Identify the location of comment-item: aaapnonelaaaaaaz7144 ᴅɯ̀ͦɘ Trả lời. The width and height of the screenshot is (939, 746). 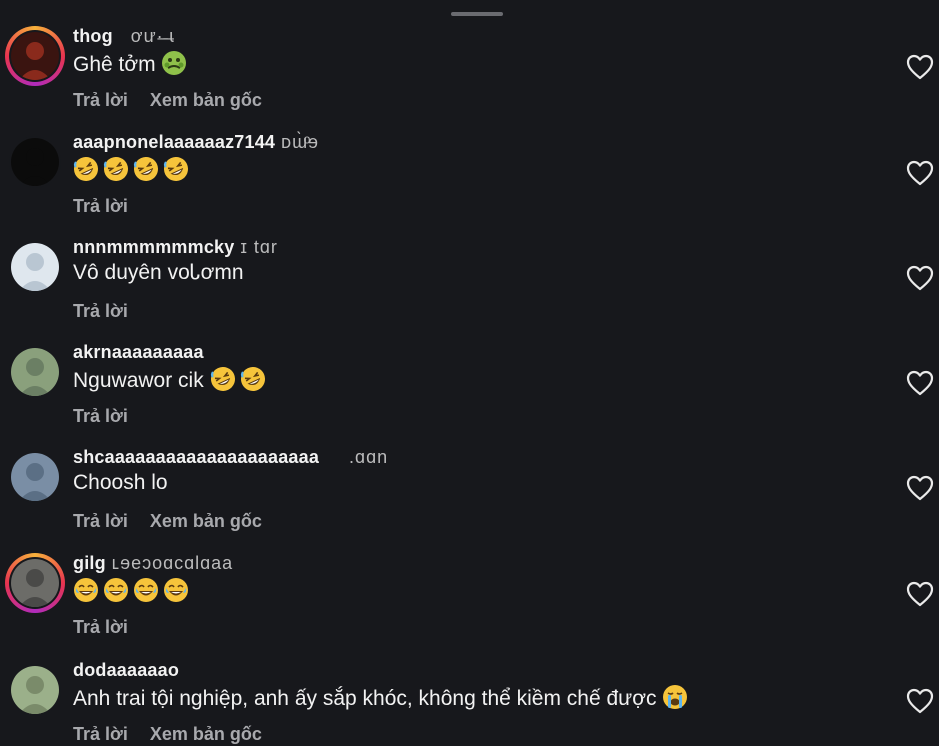
(469, 184).